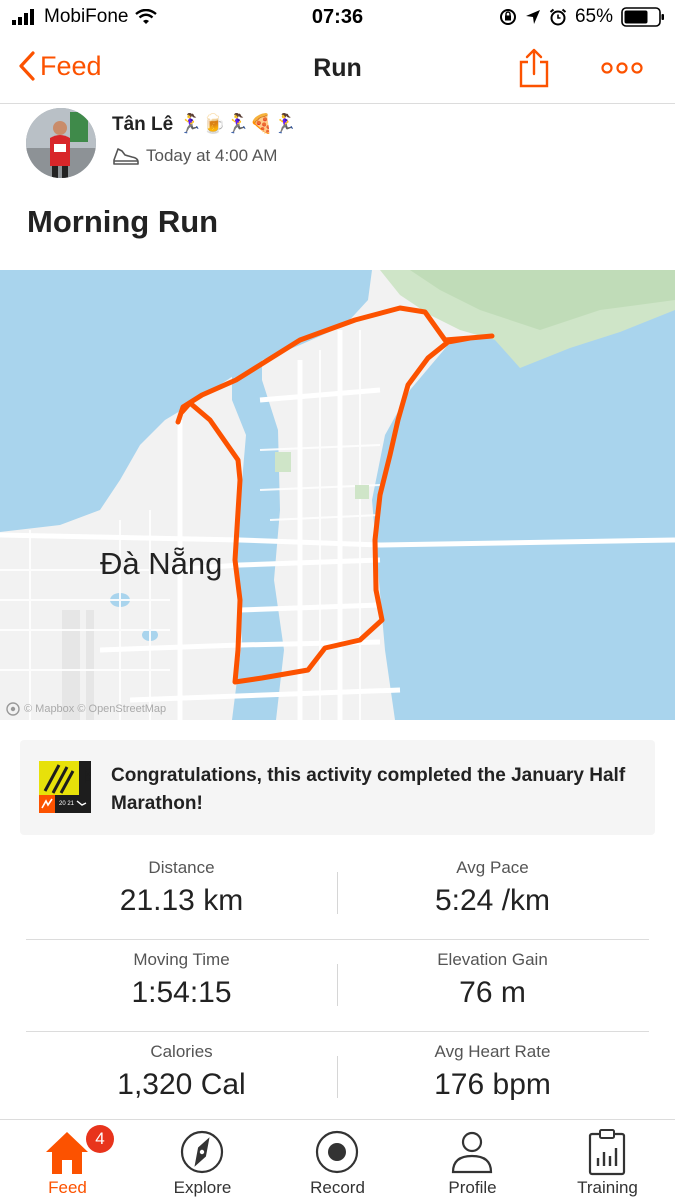 Image resolution: width=675 pixels, height=1201 pixels. I want to click on battery-icon, so click(642, 17).